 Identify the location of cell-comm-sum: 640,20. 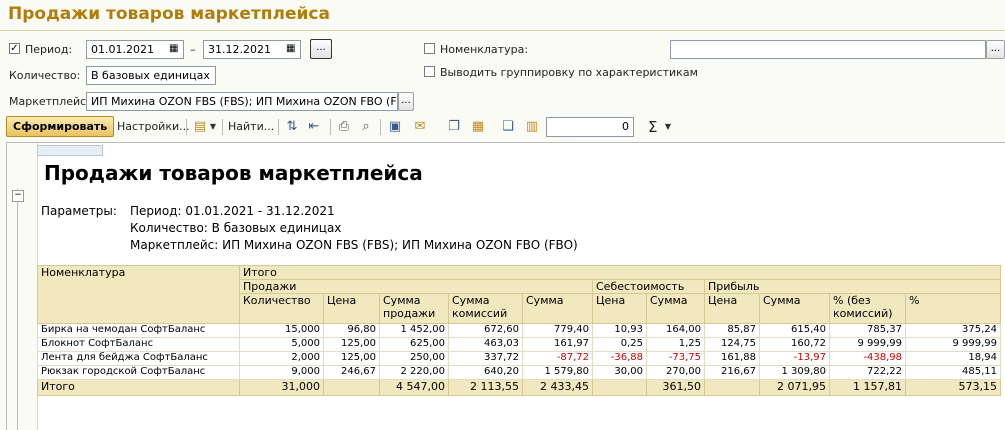
(485, 372).